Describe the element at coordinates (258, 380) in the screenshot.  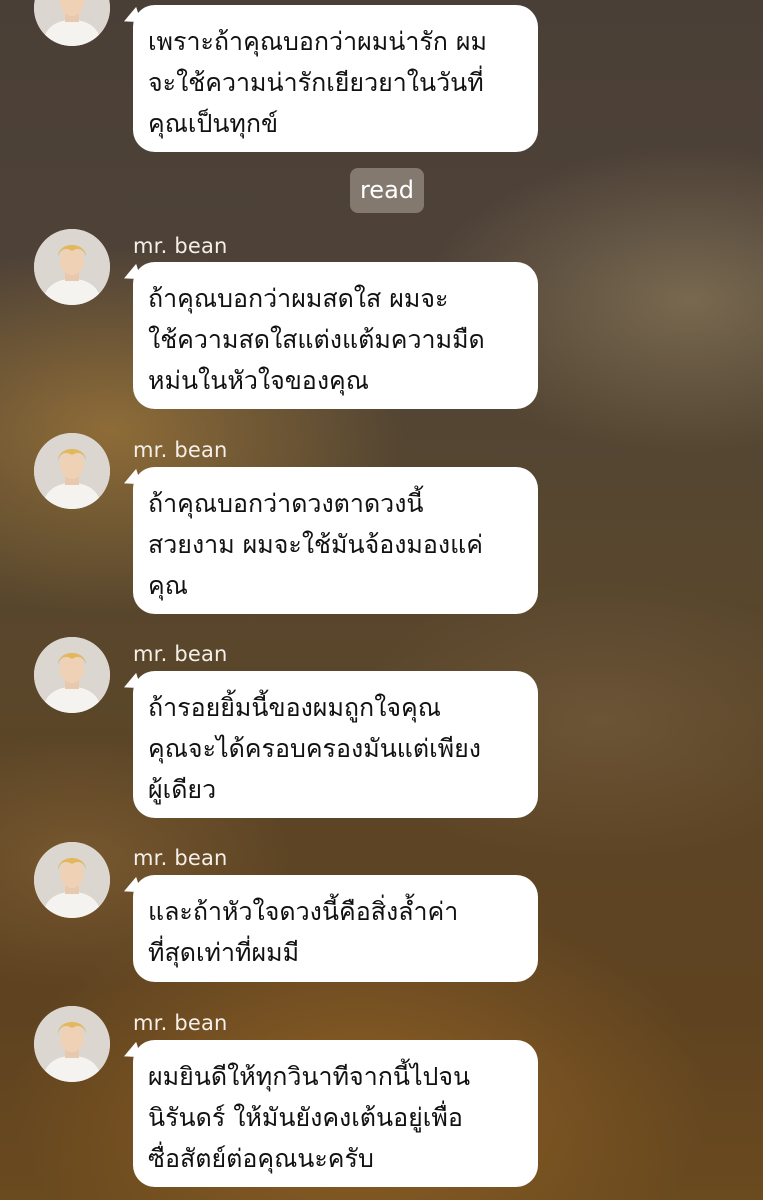
I see `message-line: หม่นในหัวใจของคุณ` at that location.